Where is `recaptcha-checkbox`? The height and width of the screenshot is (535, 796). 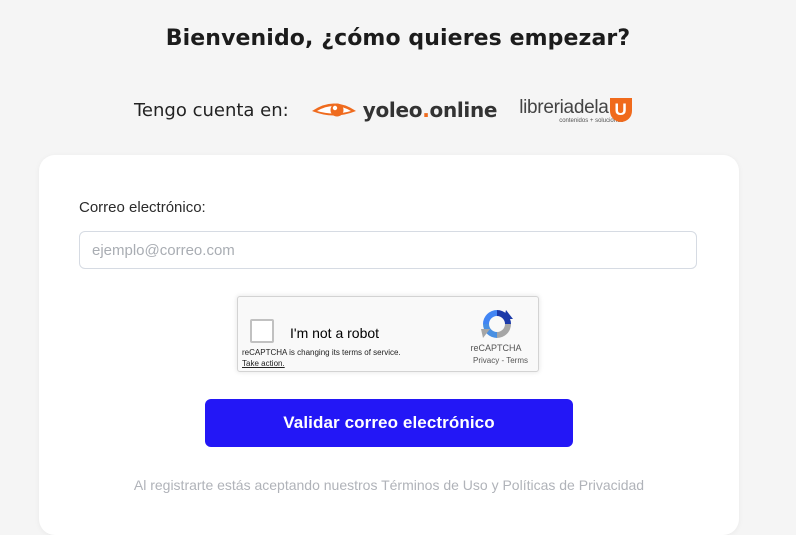 recaptcha-checkbox is located at coordinates (262, 331).